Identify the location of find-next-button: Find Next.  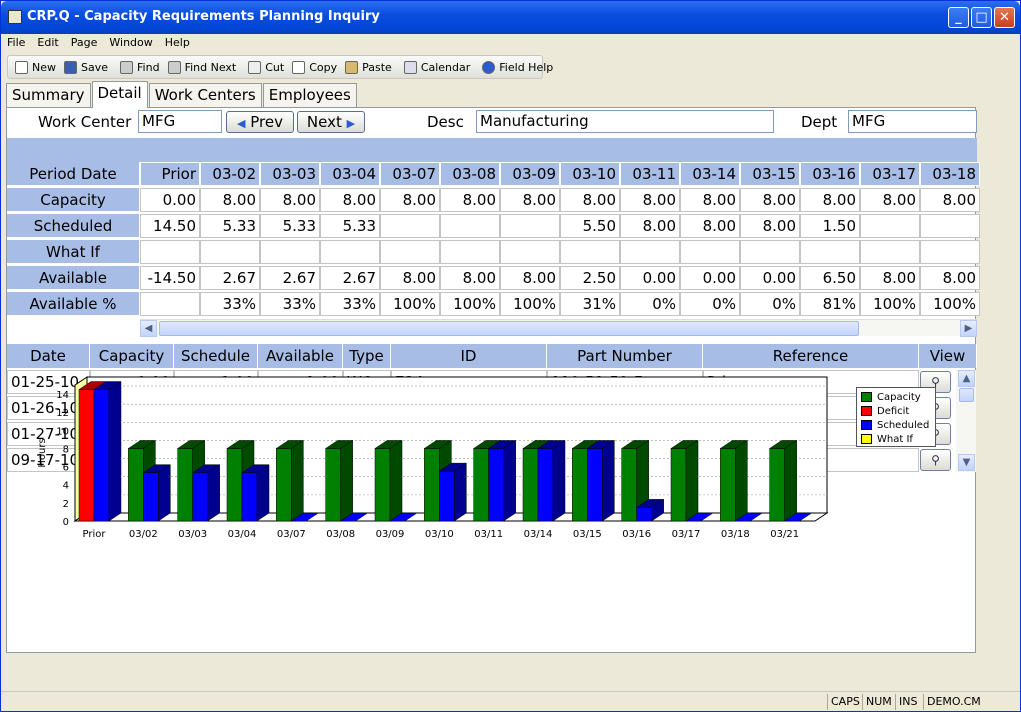
(202, 67).